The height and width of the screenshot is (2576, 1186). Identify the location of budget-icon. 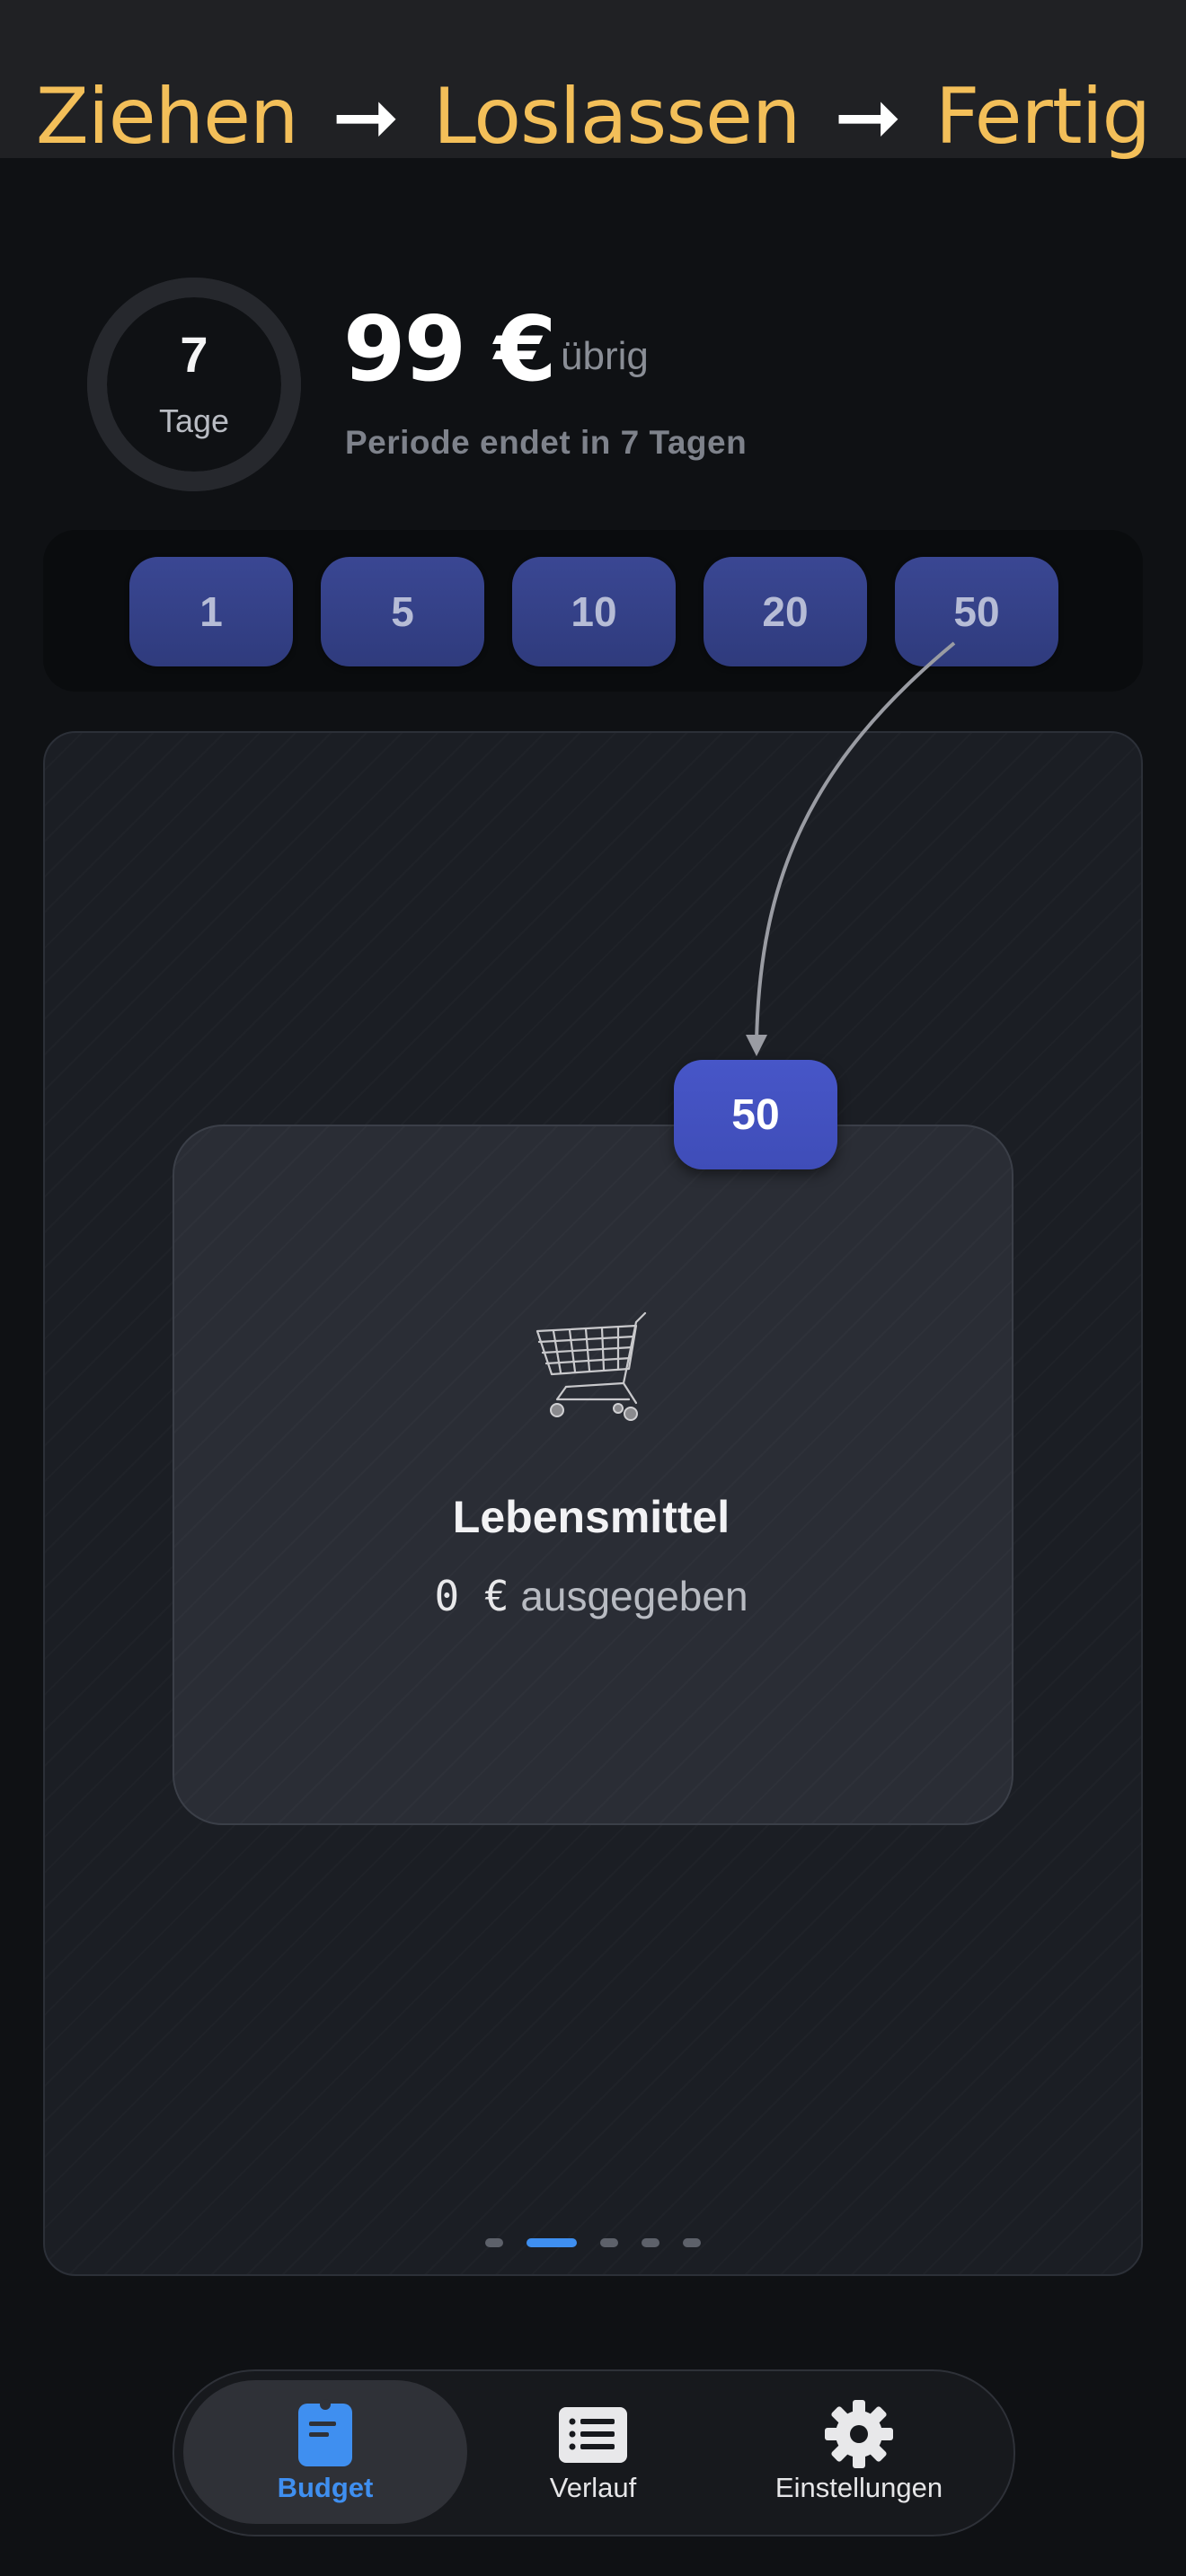
(325, 2432).